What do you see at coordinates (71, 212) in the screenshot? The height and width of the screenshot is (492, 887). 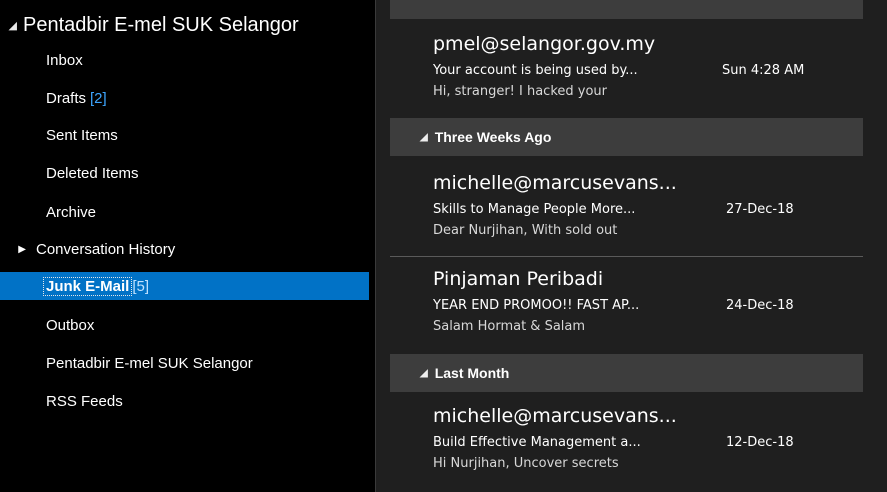 I see `folder-label: Archive` at bounding box center [71, 212].